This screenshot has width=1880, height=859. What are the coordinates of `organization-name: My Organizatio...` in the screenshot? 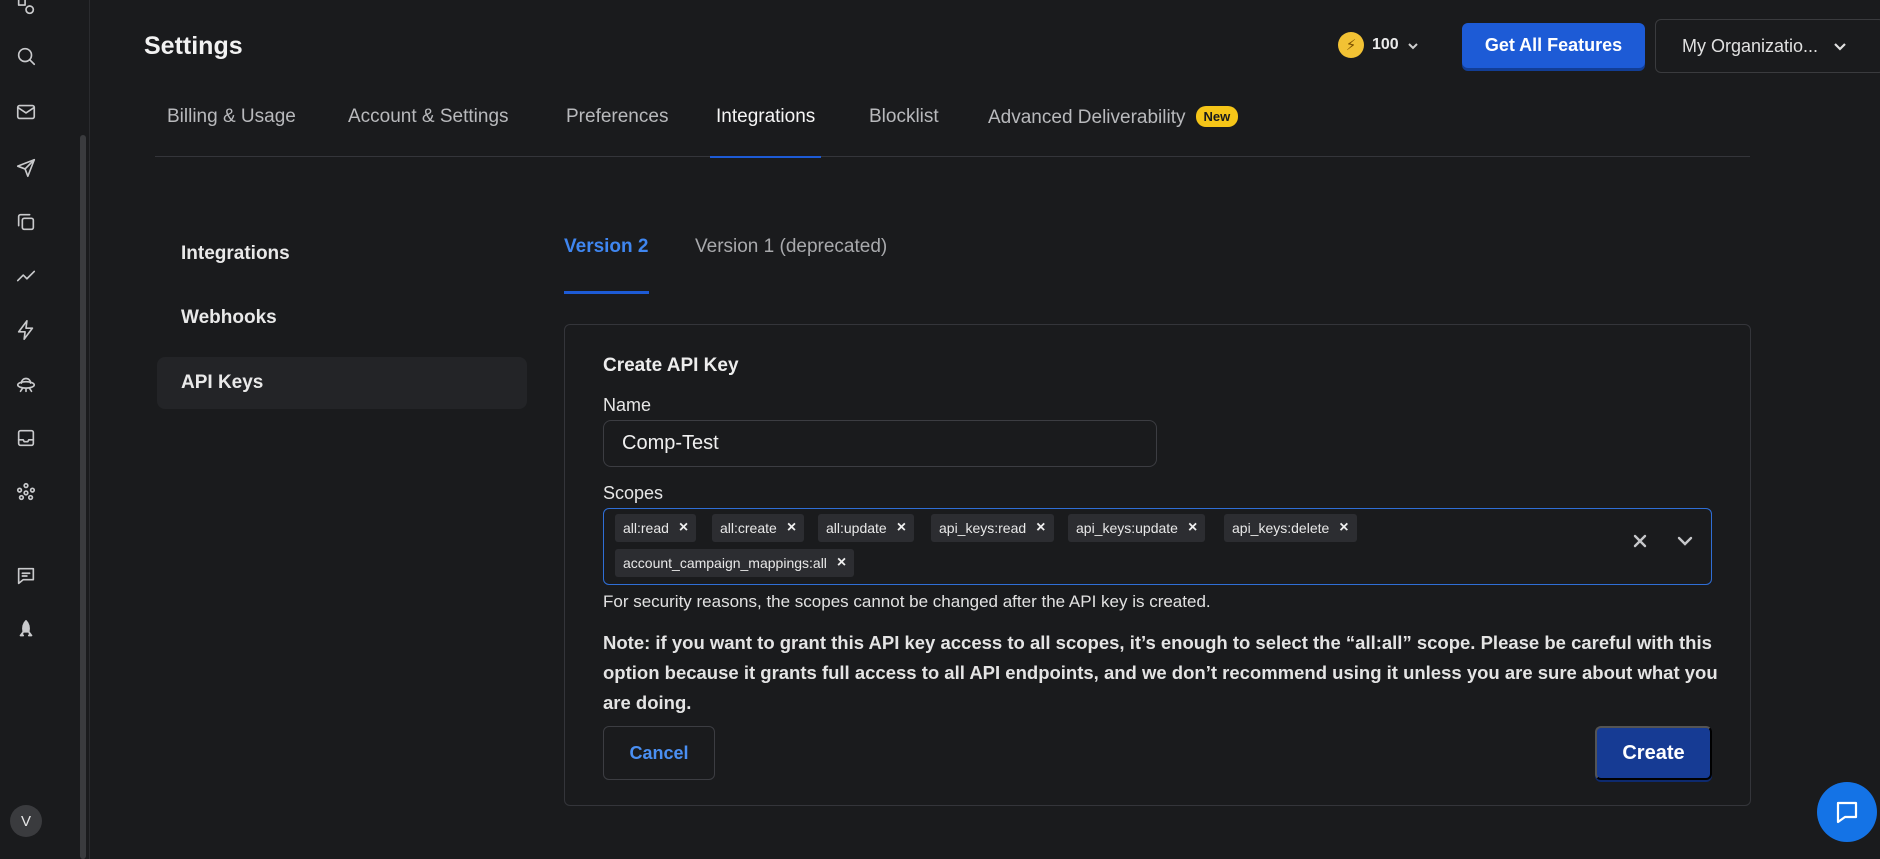 It's located at (1750, 45).